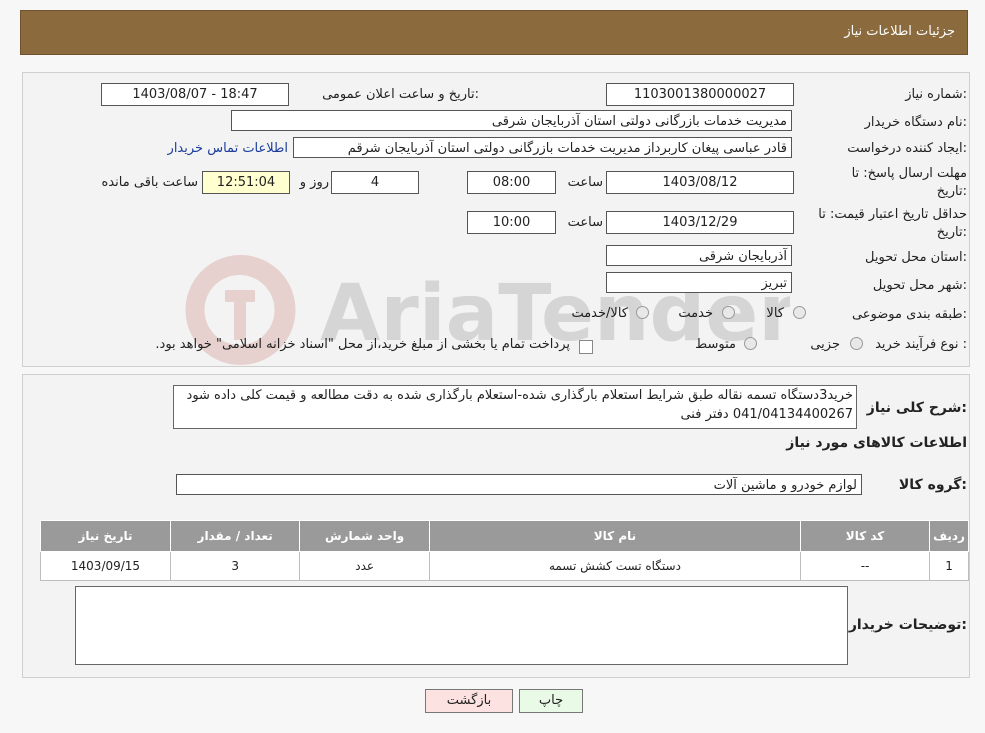 The image size is (985, 733). Describe the element at coordinates (907, 625) in the screenshot. I see `buyer-notes-label: توضیحات خریدار:` at that location.